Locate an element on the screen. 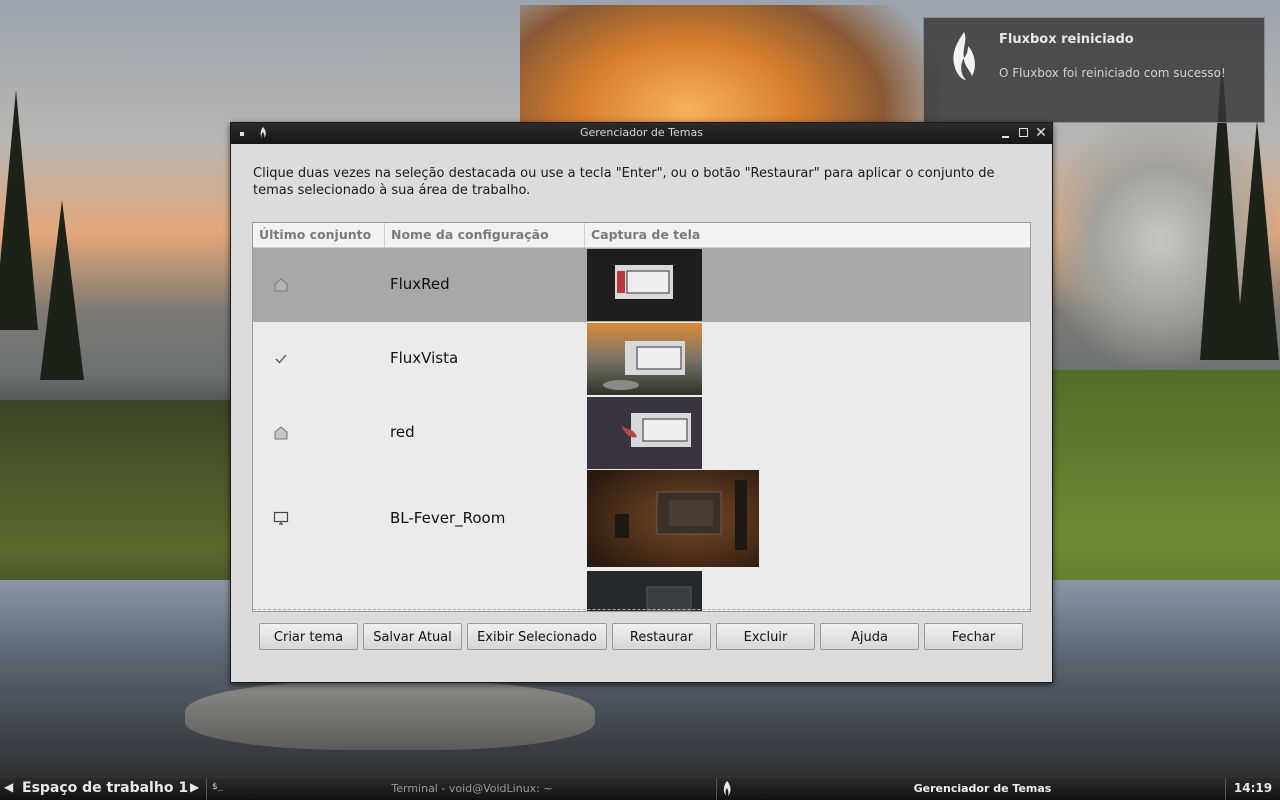 Image resolution: width=1280 pixels, height=800 pixels. maximize-button is located at coordinates (1024, 133).